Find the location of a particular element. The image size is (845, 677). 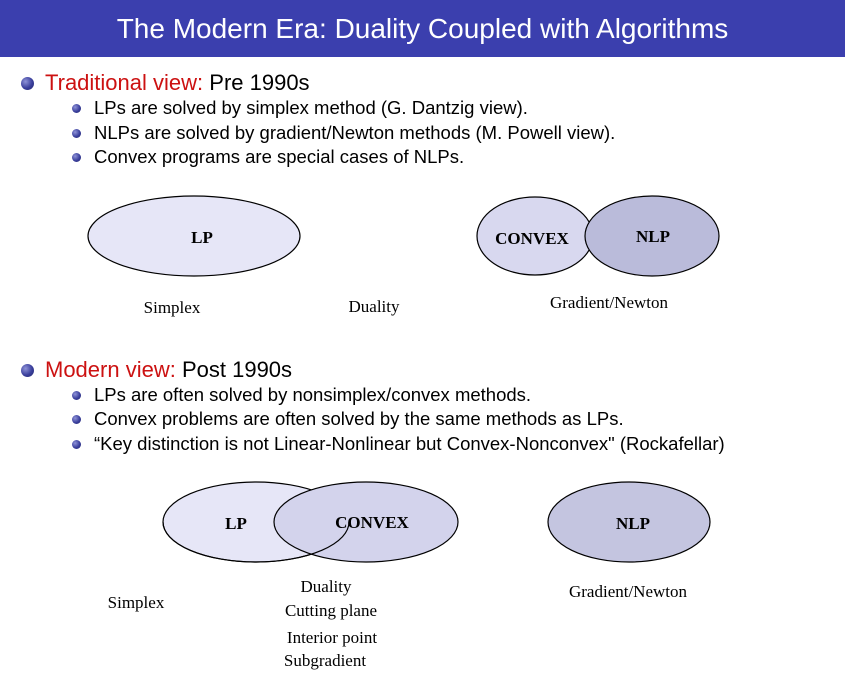

duality-label: Duality is located at coordinates (374, 306).